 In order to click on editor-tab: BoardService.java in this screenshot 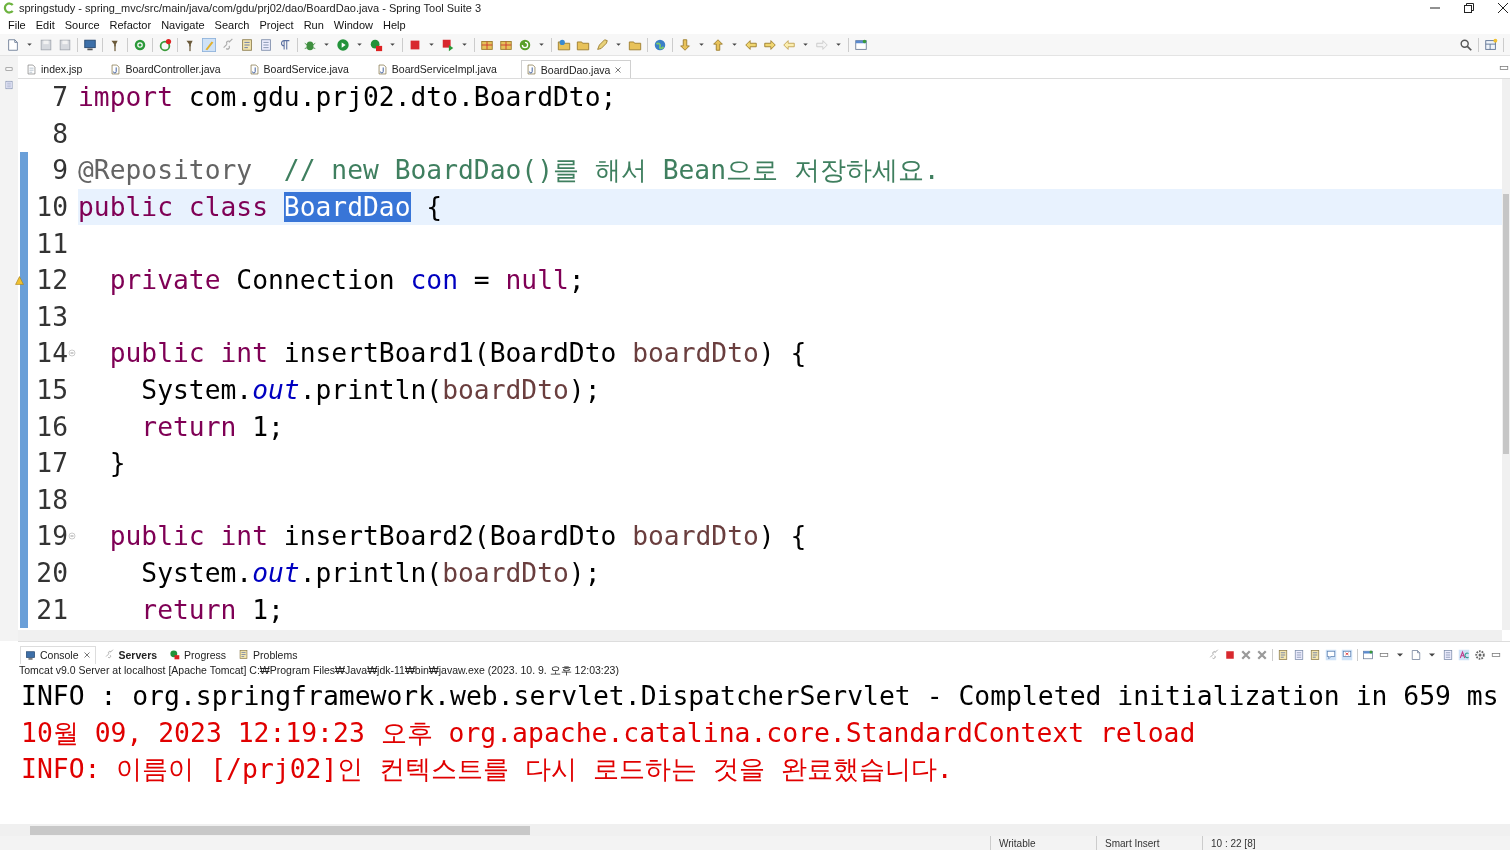, I will do `click(300, 69)`.